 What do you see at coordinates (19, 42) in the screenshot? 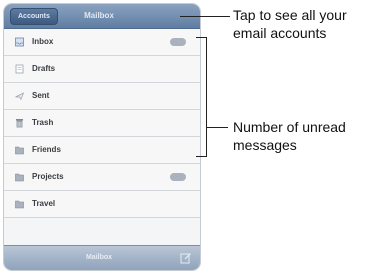
I see `inbox-icon` at bounding box center [19, 42].